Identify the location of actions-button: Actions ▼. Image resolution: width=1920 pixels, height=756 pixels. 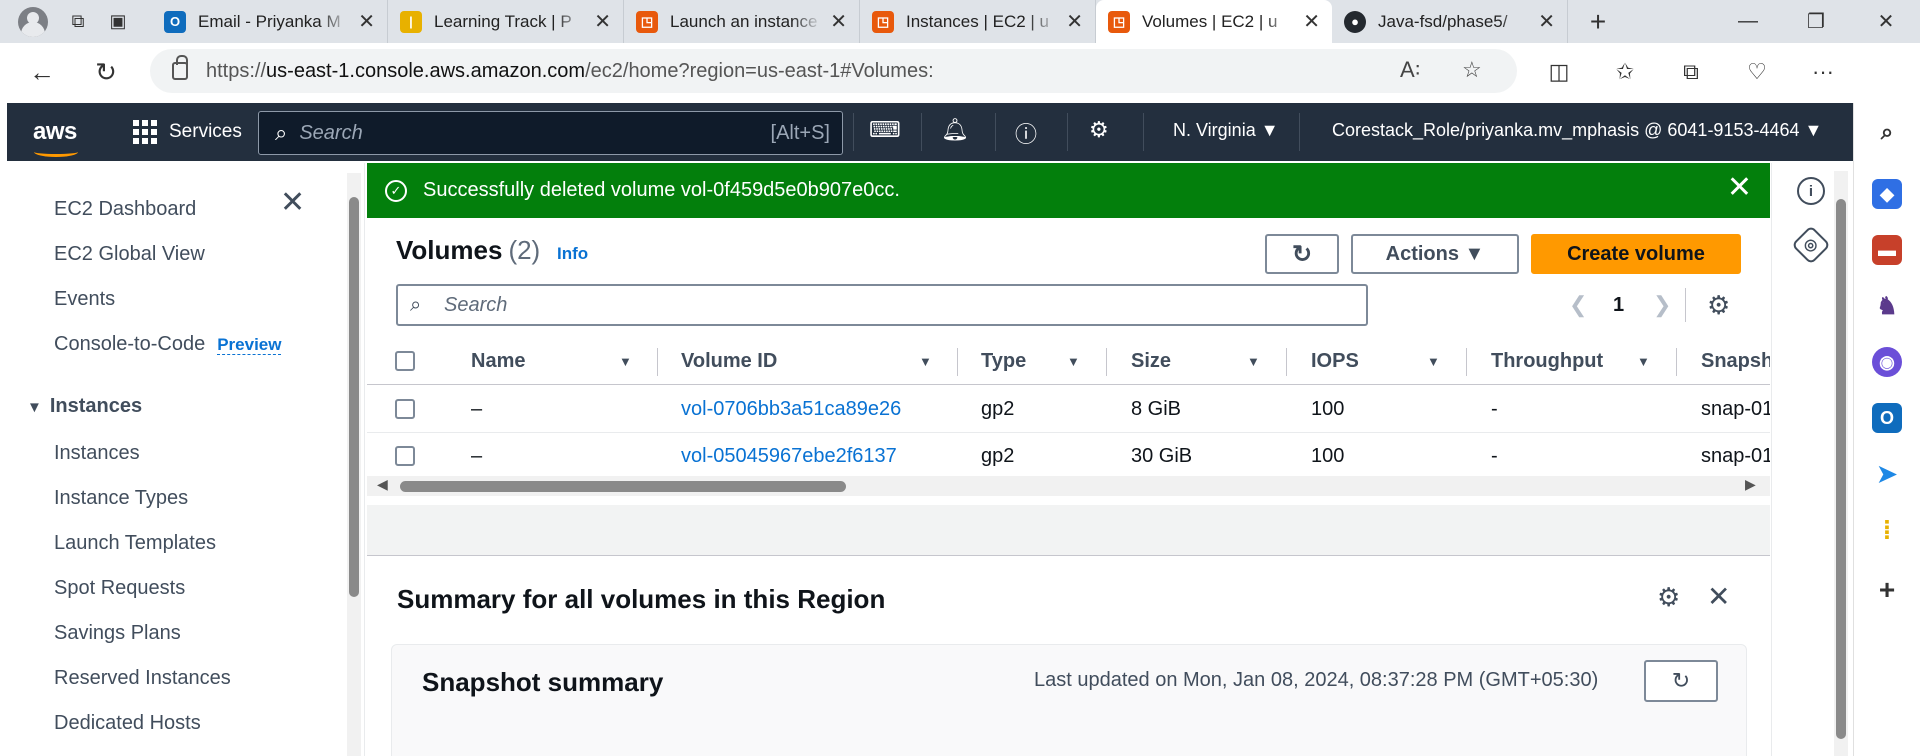
(1435, 254).